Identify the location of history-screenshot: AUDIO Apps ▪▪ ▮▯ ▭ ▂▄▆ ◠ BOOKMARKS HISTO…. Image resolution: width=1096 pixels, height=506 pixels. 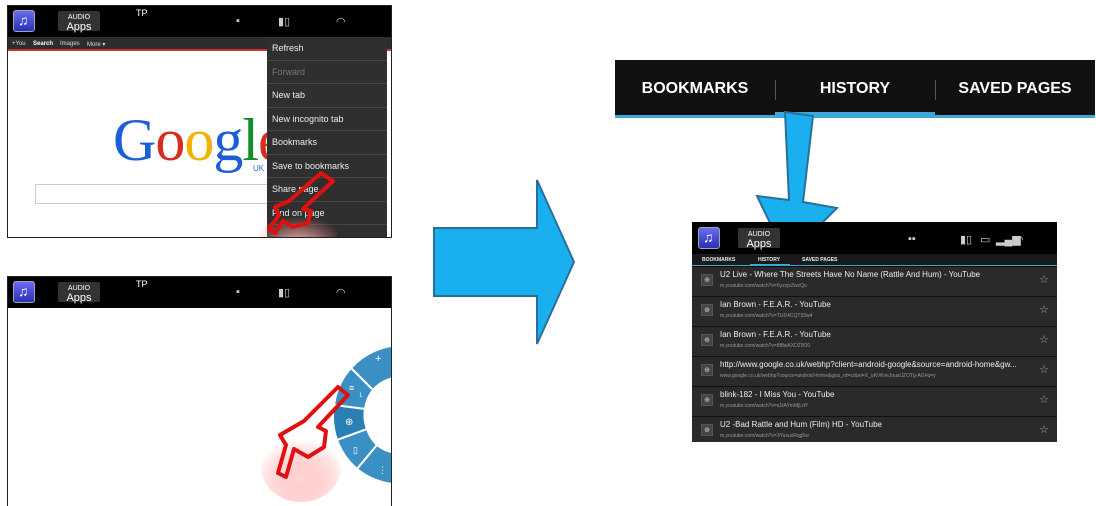
(874, 332).